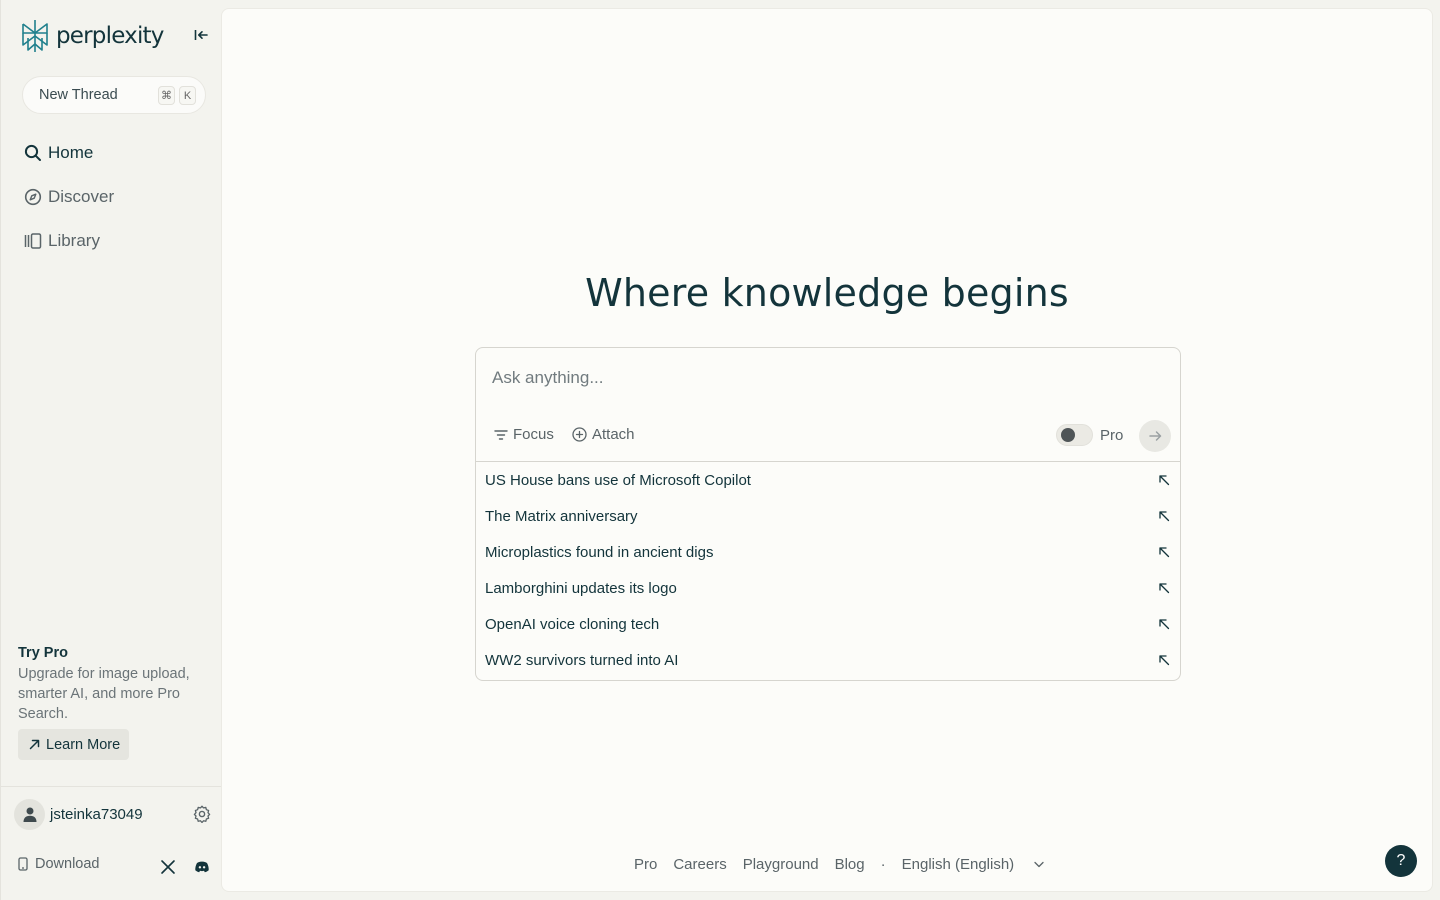  What do you see at coordinates (827, 293) in the screenshot?
I see `page-title: Where knowledge begins` at bounding box center [827, 293].